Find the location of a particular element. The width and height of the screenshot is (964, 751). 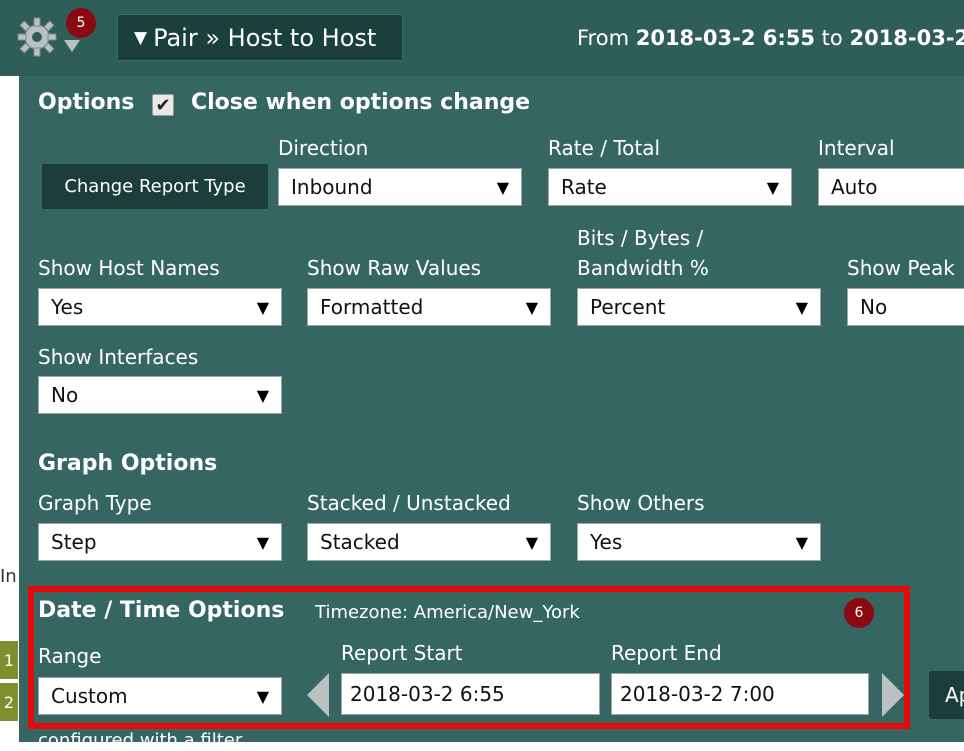

annotation-badge: 6 is located at coordinates (859, 613).